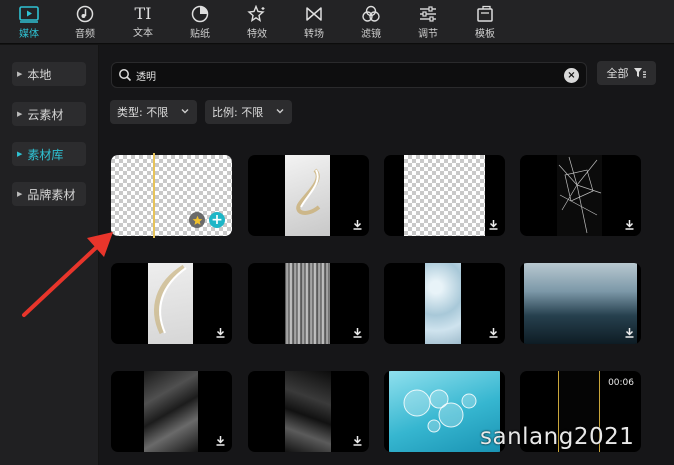 This screenshot has width=674, height=465. I want to click on tab-text: TI 文本, so click(143, 22).